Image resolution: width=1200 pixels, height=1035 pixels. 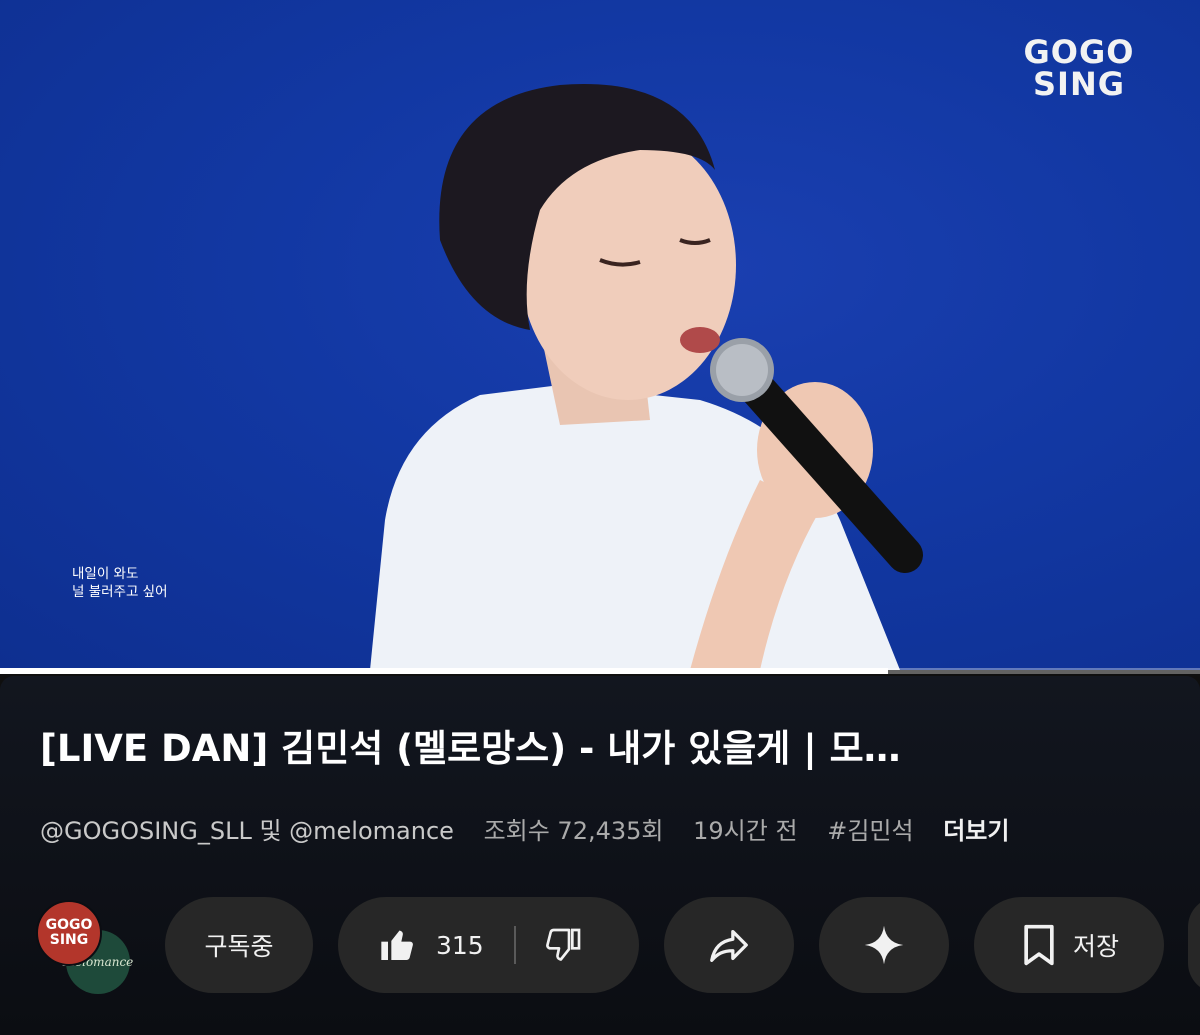 What do you see at coordinates (976, 831) in the screenshot?
I see `more-button: 더보기` at bounding box center [976, 831].